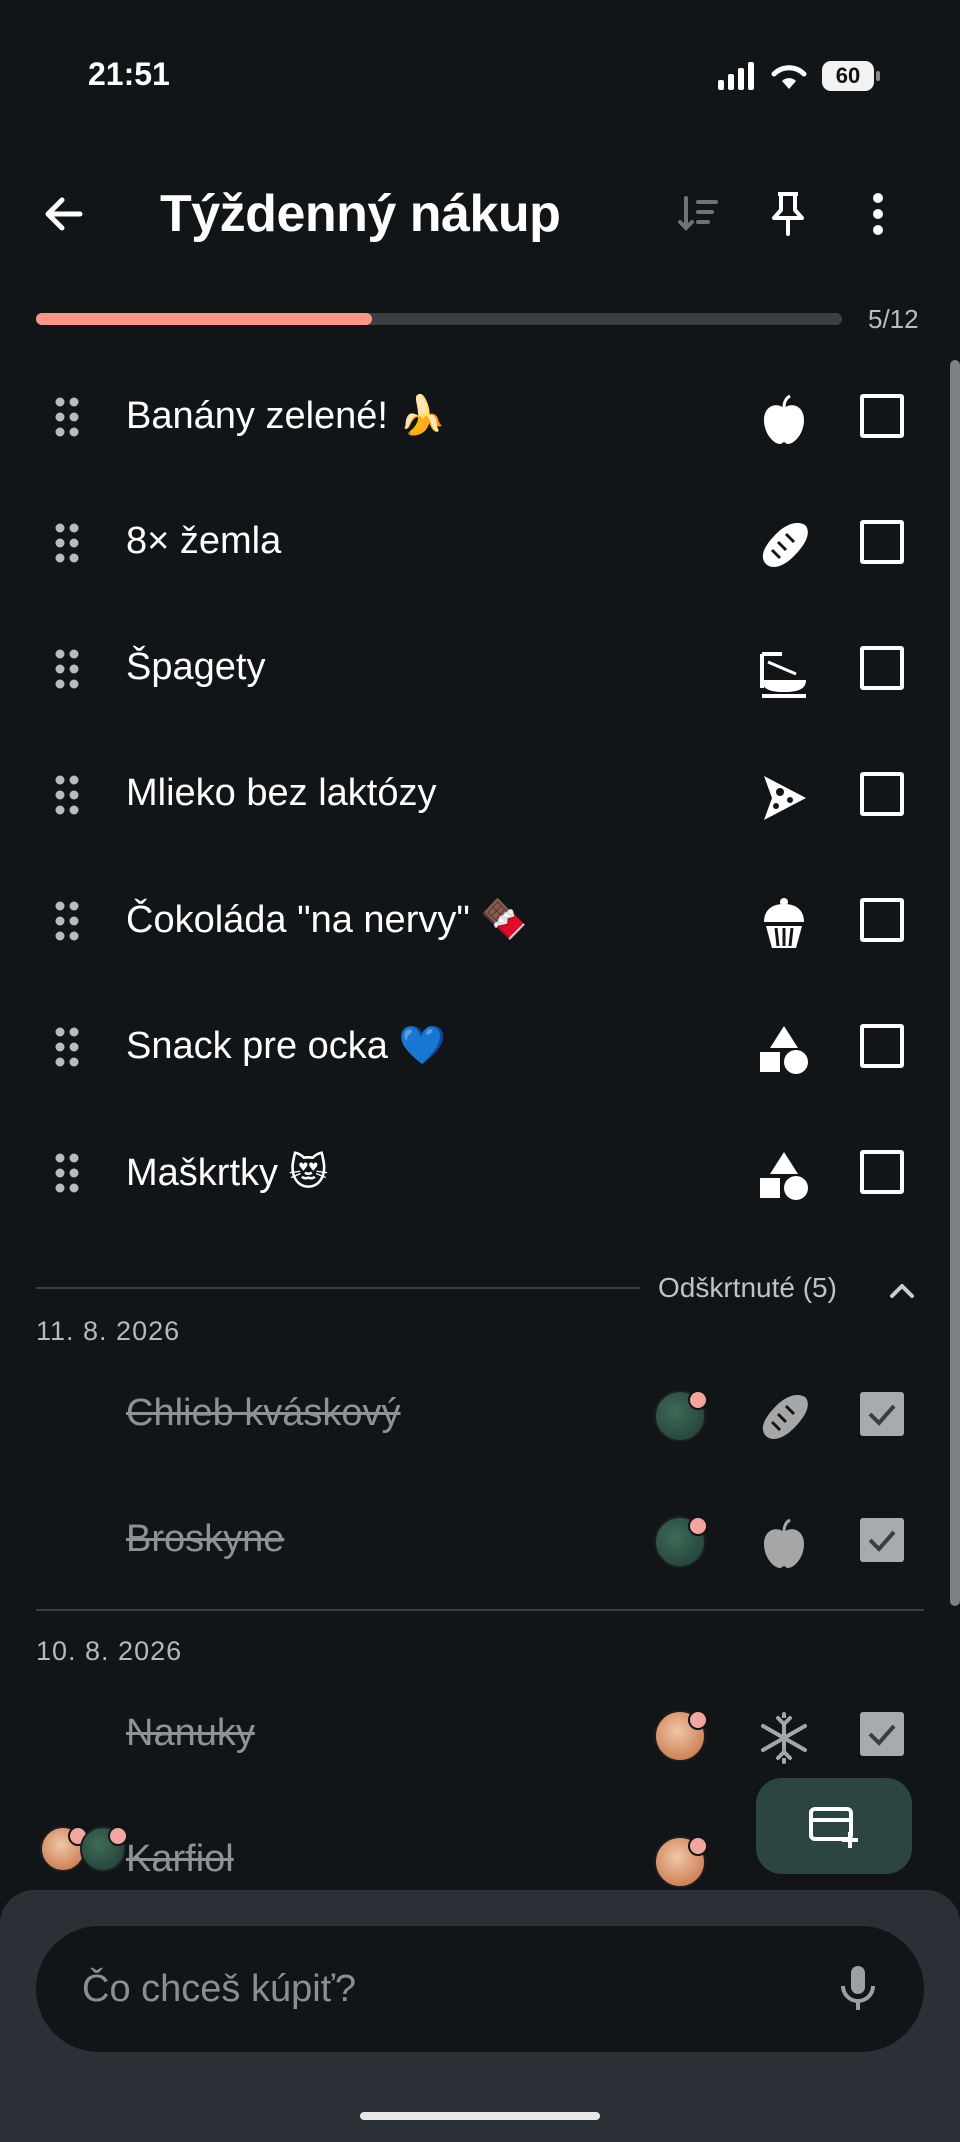 Image resolution: width=960 pixels, height=2142 pixels. What do you see at coordinates (736, 76) in the screenshot?
I see `signal-icon` at bounding box center [736, 76].